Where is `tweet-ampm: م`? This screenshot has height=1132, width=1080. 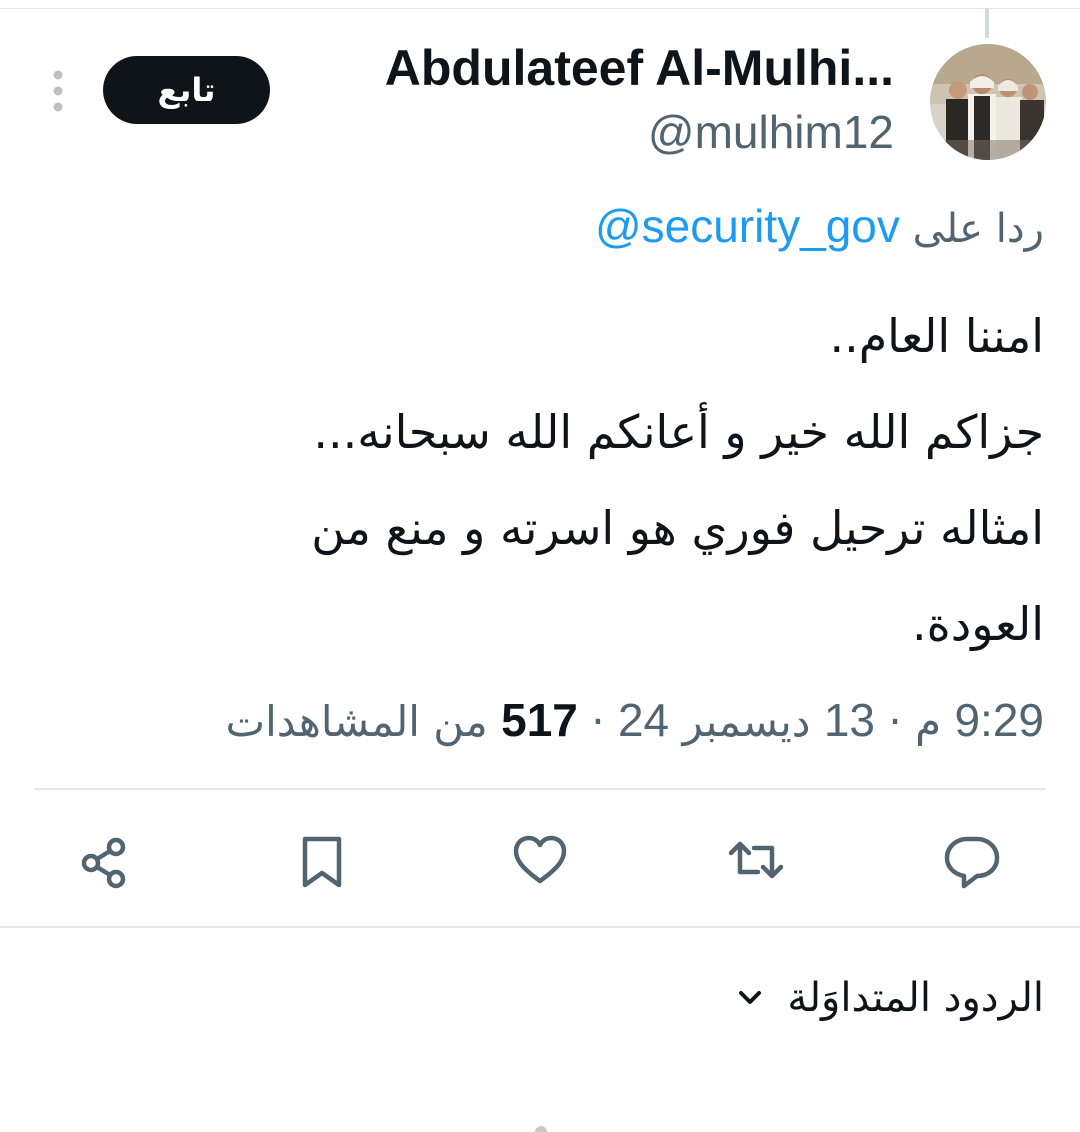 tweet-ampm: م is located at coordinates (928, 721).